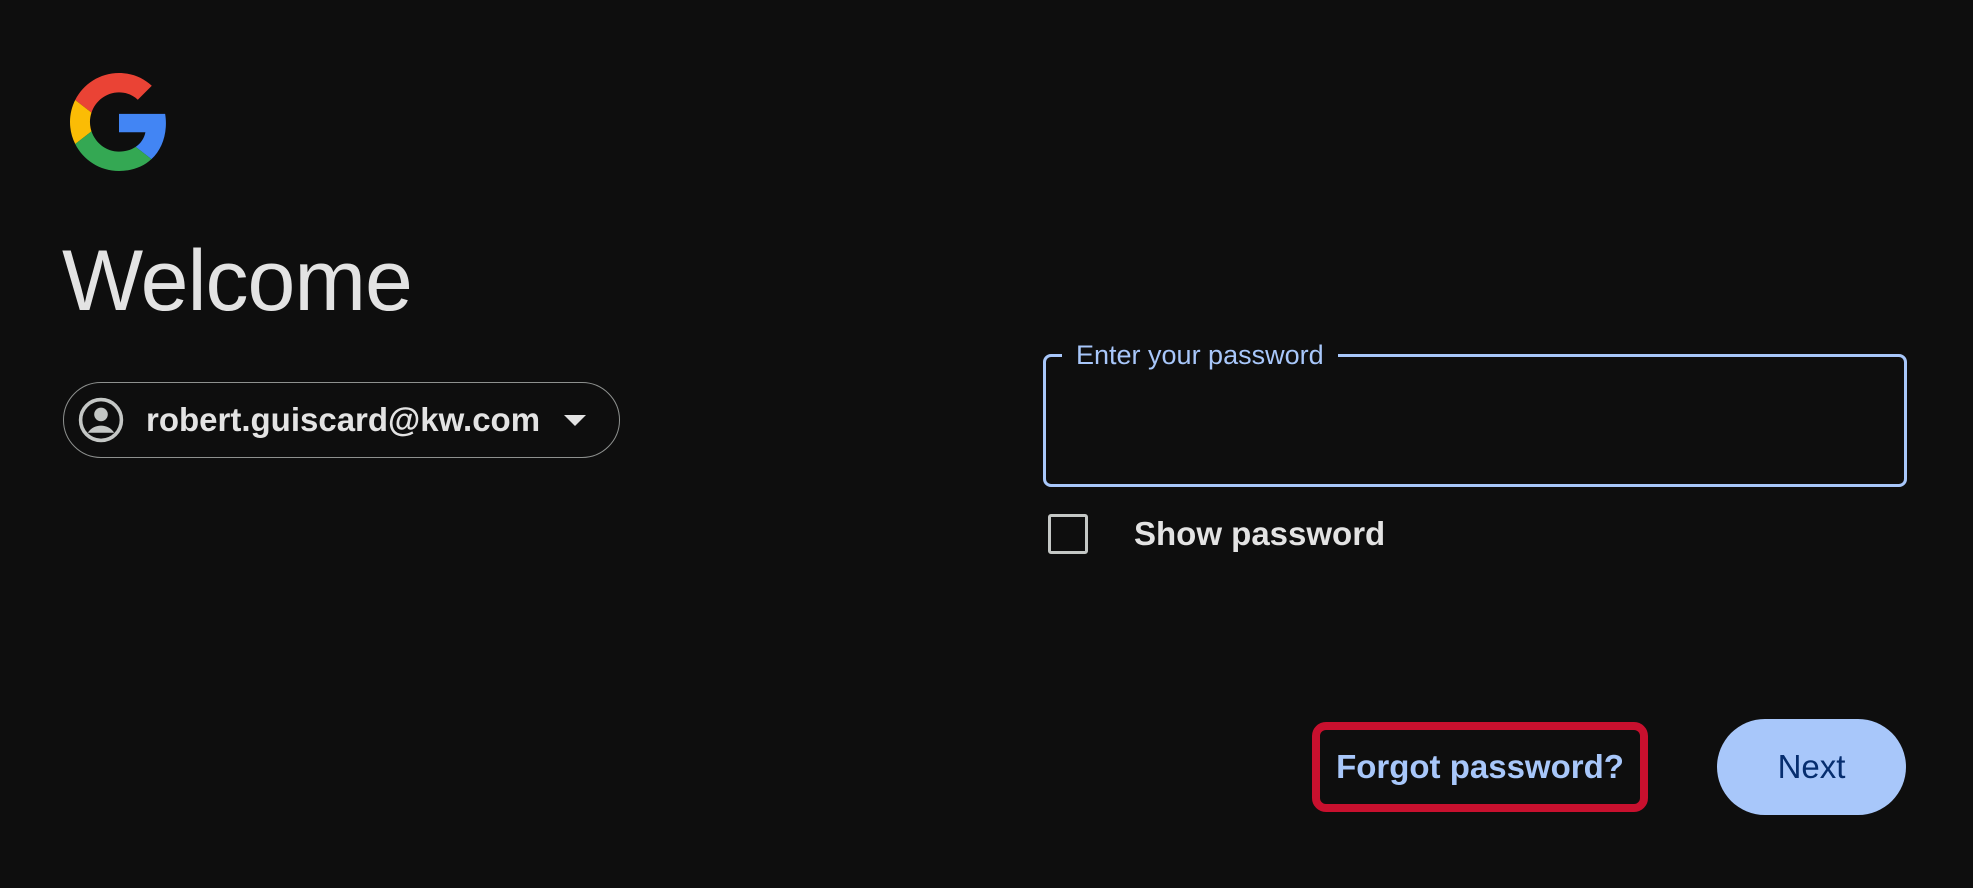 Image resolution: width=1973 pixels, height=888 pixels. What do you see at coordinates (1259, 534) in the screenshot?
I see `show-password-label: Show password` at bounding box center [1259, 534].